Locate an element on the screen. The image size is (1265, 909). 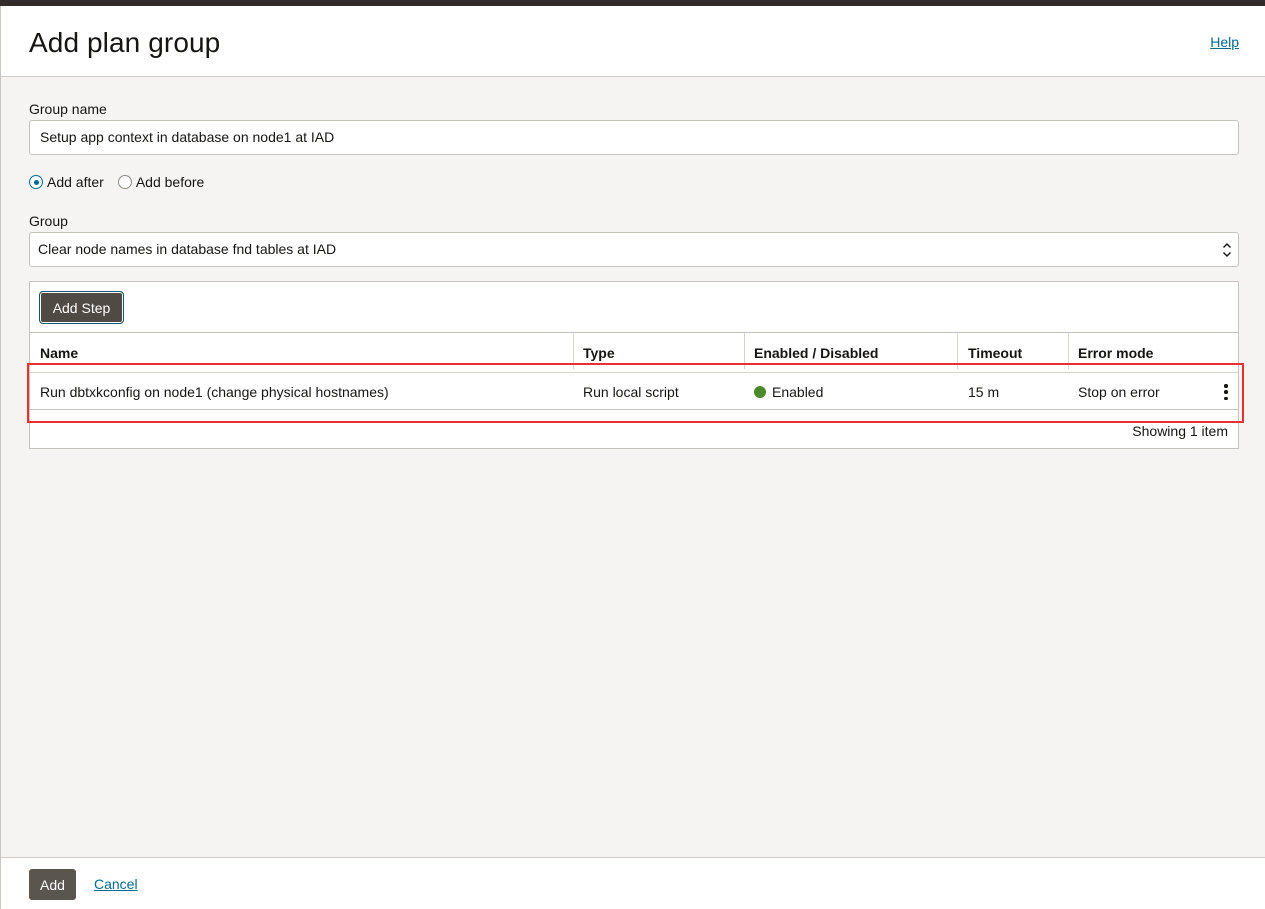
step-timeout-cell: 15 m is located at coordinates (984, 392).